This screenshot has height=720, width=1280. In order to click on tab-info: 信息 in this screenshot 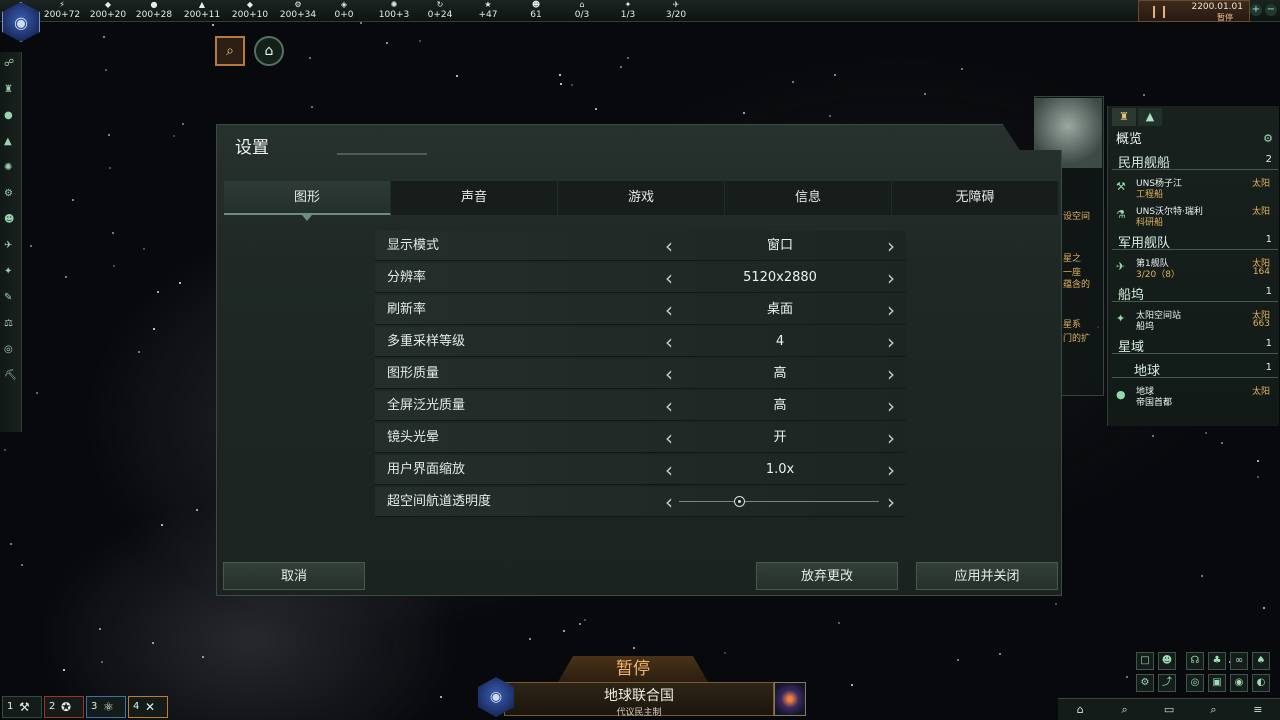, I will do `click(808, 198)`.